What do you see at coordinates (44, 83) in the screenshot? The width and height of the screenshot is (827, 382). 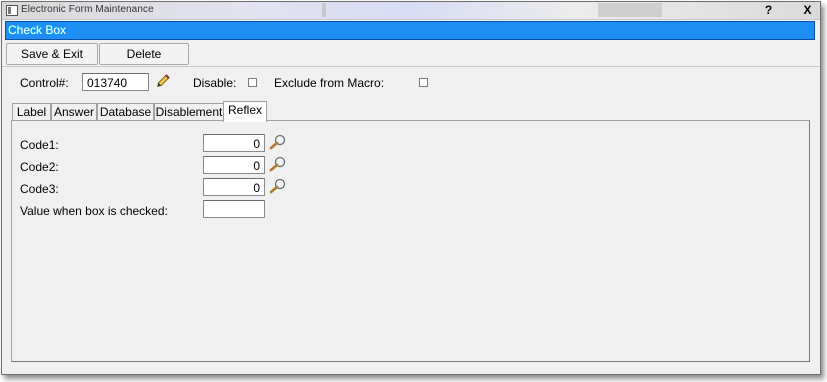 I see `control-number-label: Control#:` at bounding box center [44, 83].